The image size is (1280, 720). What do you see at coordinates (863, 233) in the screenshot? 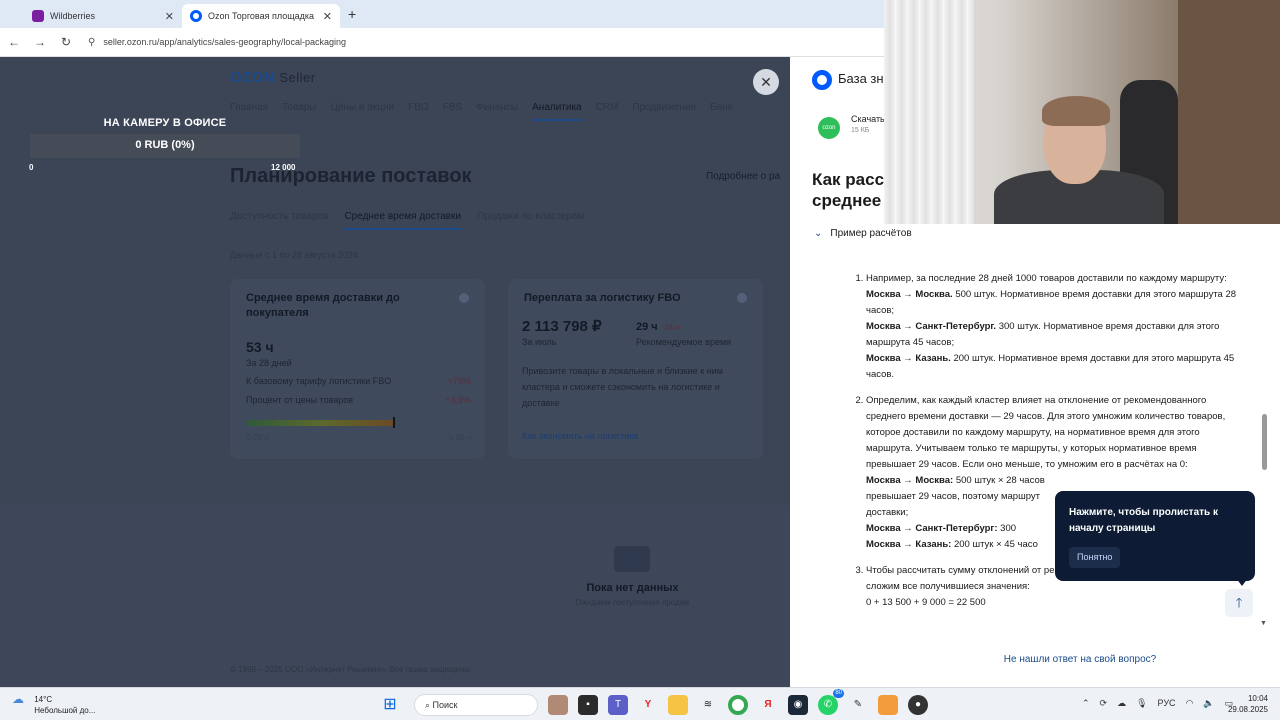
I see `example-toggle: ⌄ Пример расчётов` at bounding box center [863, 233].